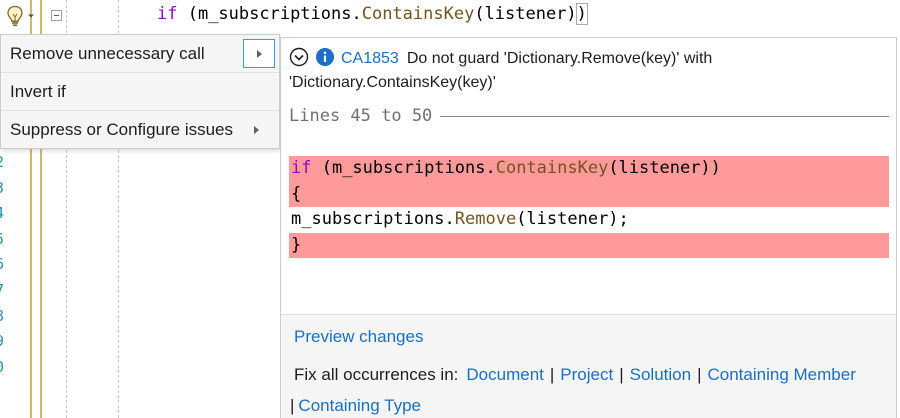 The image size is (900, 418). I want to click on preview-changes-link: Preview changes, so click(358, 337).